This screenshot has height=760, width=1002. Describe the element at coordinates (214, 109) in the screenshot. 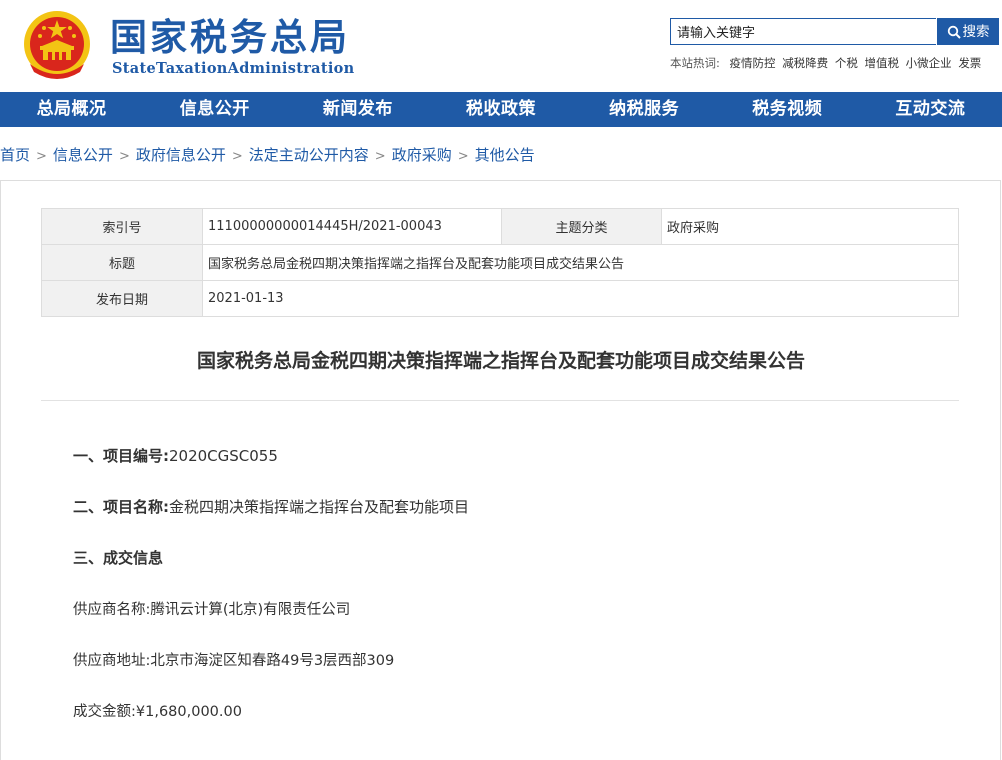

I see `nav-item-disclosure: 信息公开` at that location.